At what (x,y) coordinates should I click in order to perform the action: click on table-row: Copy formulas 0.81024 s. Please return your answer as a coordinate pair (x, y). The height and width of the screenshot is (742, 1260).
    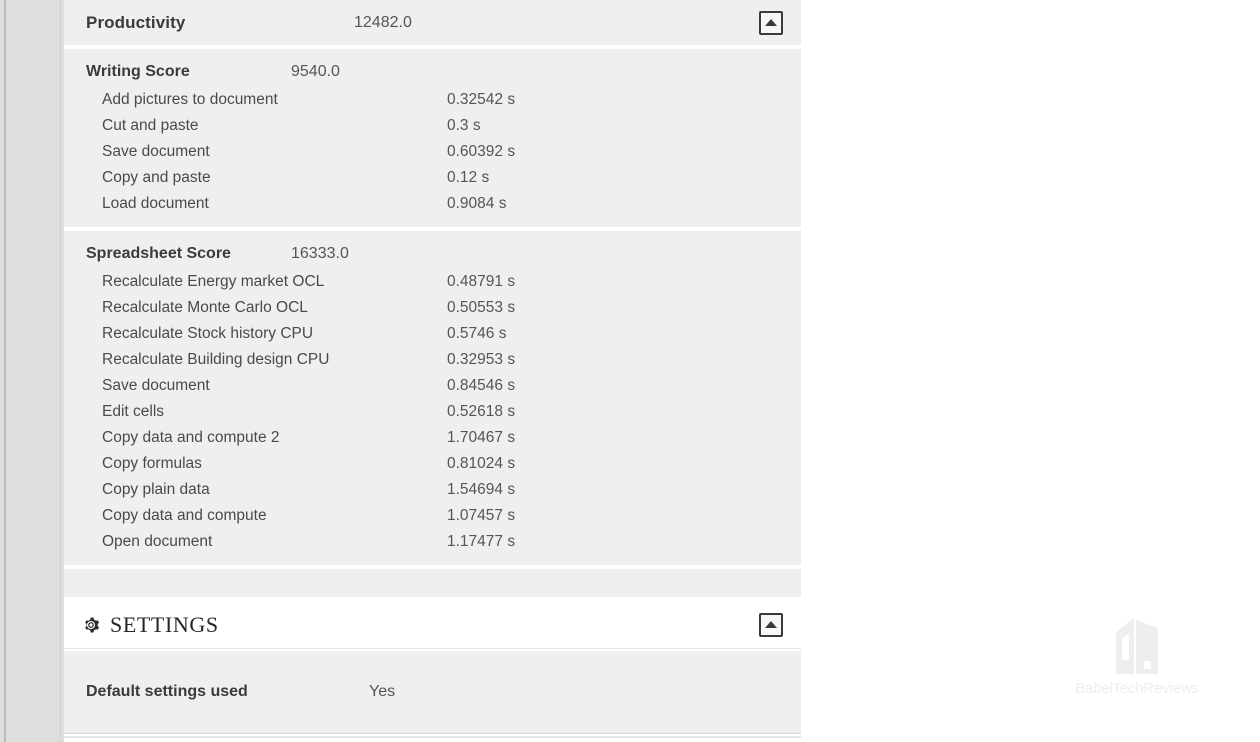
    Looking at the image, I should click on (432, 464).